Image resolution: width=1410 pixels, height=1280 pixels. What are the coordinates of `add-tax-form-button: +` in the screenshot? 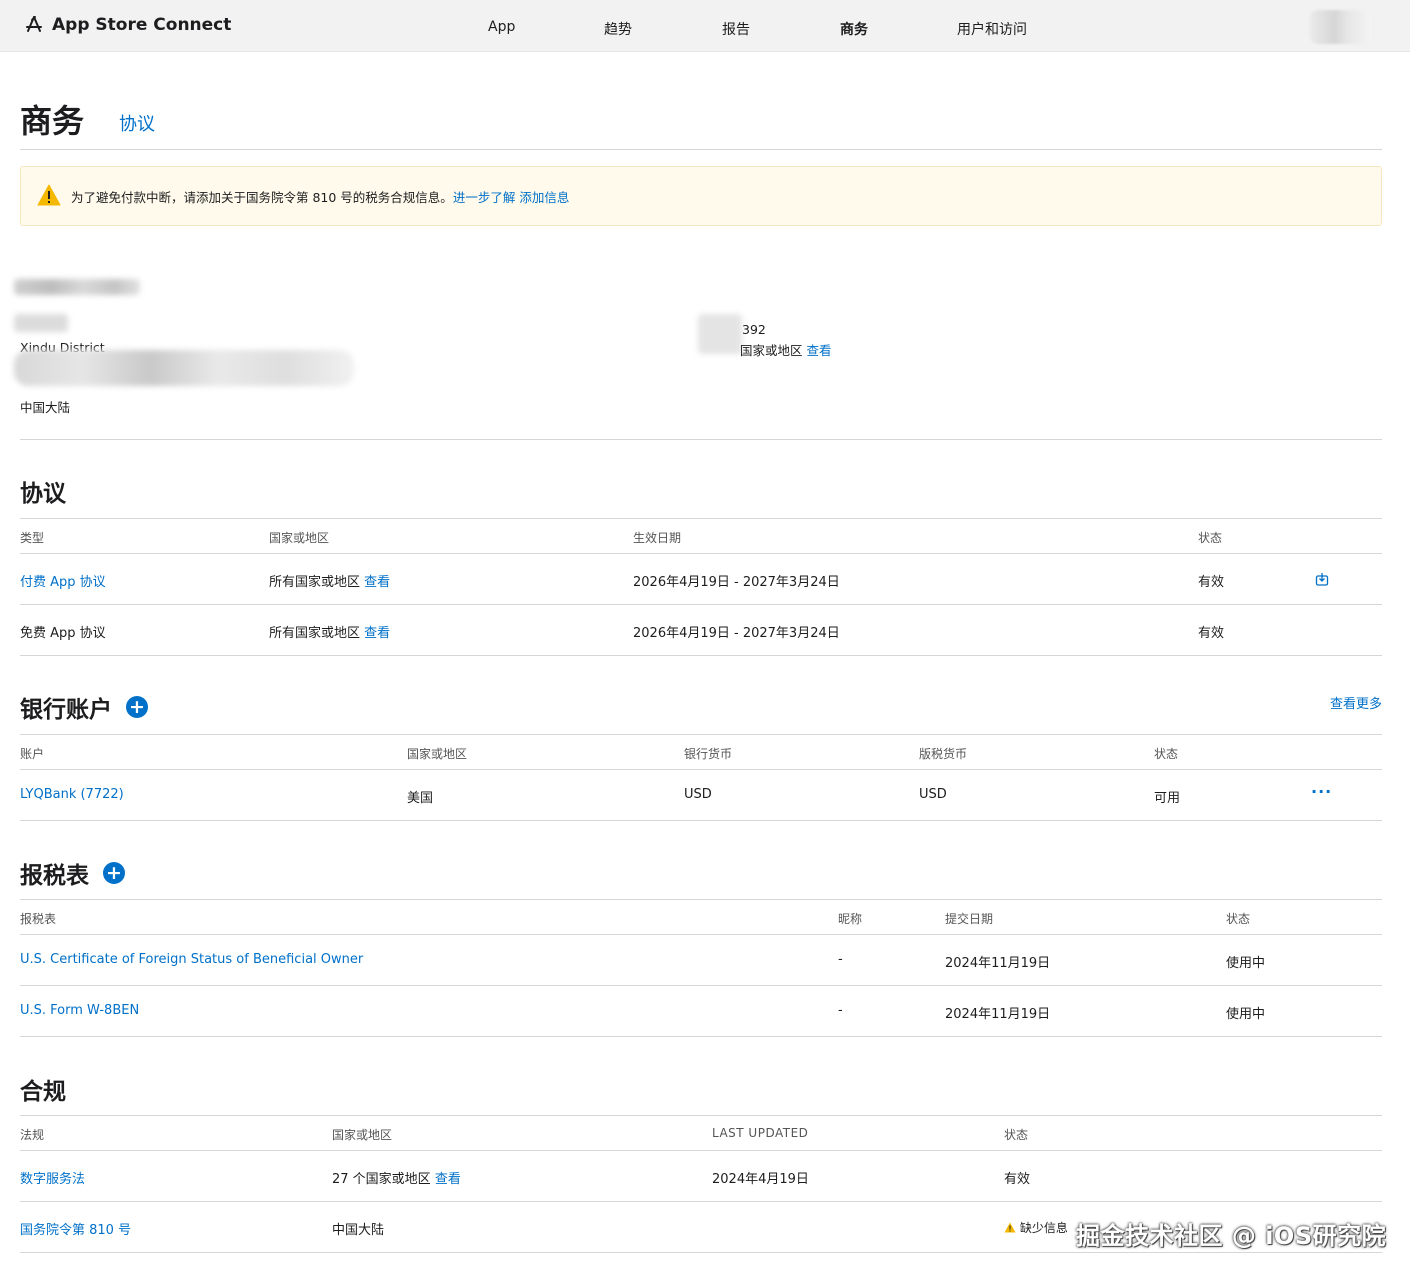 It's located at (114, 873).